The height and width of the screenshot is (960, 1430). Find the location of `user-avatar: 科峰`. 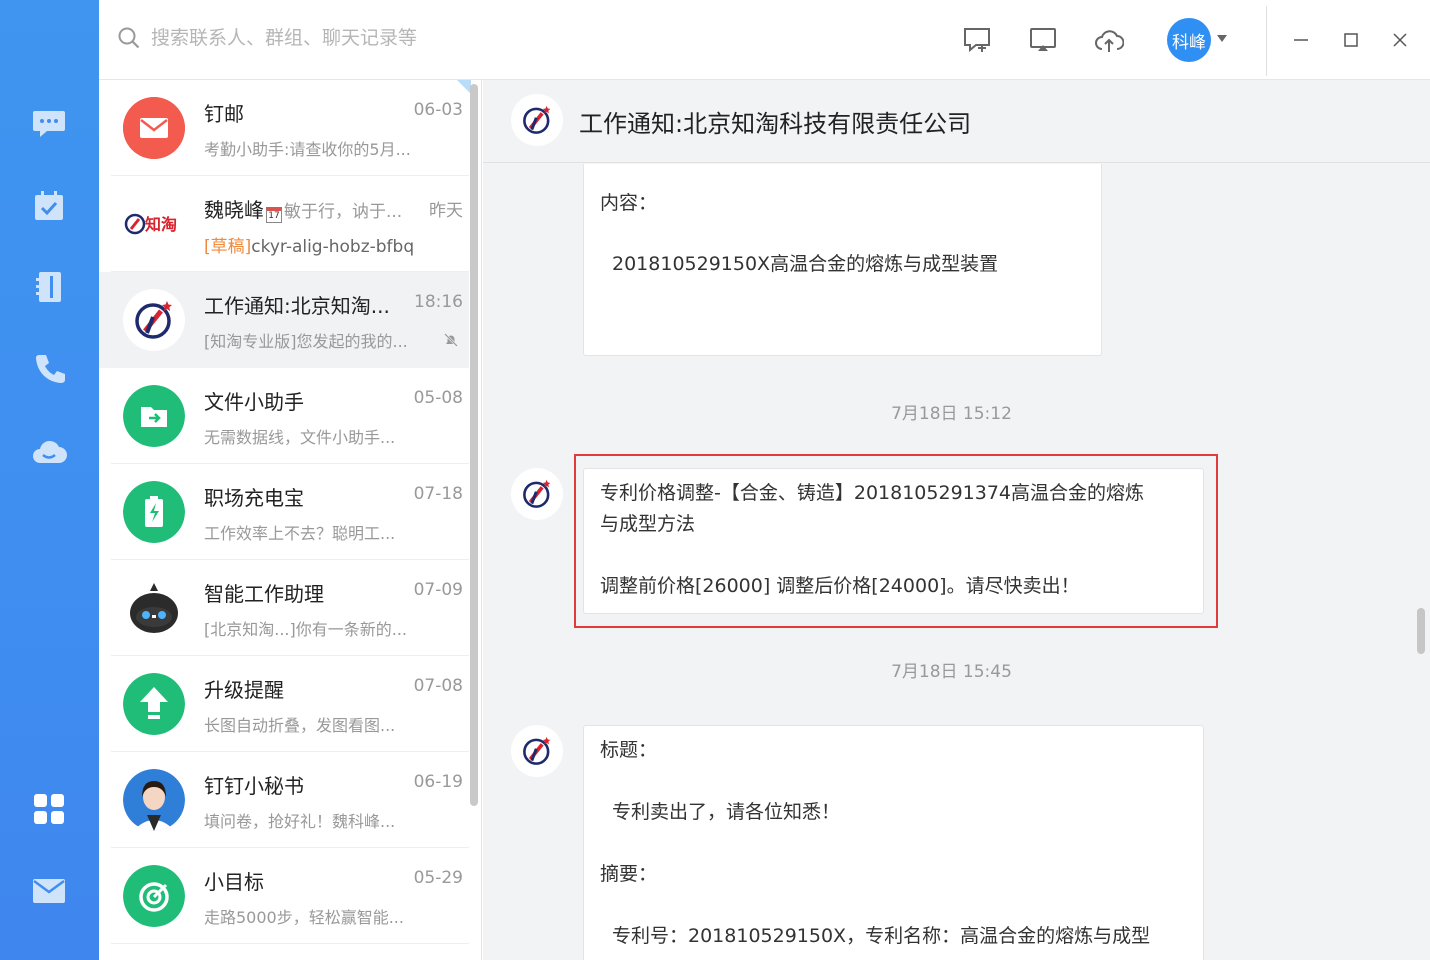

user-avatar: 科峰 is located at coordinates (1189, 40).